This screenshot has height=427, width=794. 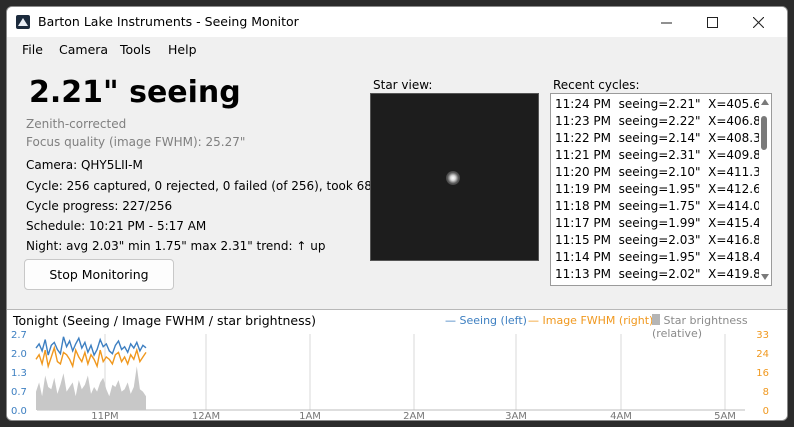 What do you see at coordinates (32, 49) in the screenshot?
I see `menu-file: File` at bounding box center [32, 49].